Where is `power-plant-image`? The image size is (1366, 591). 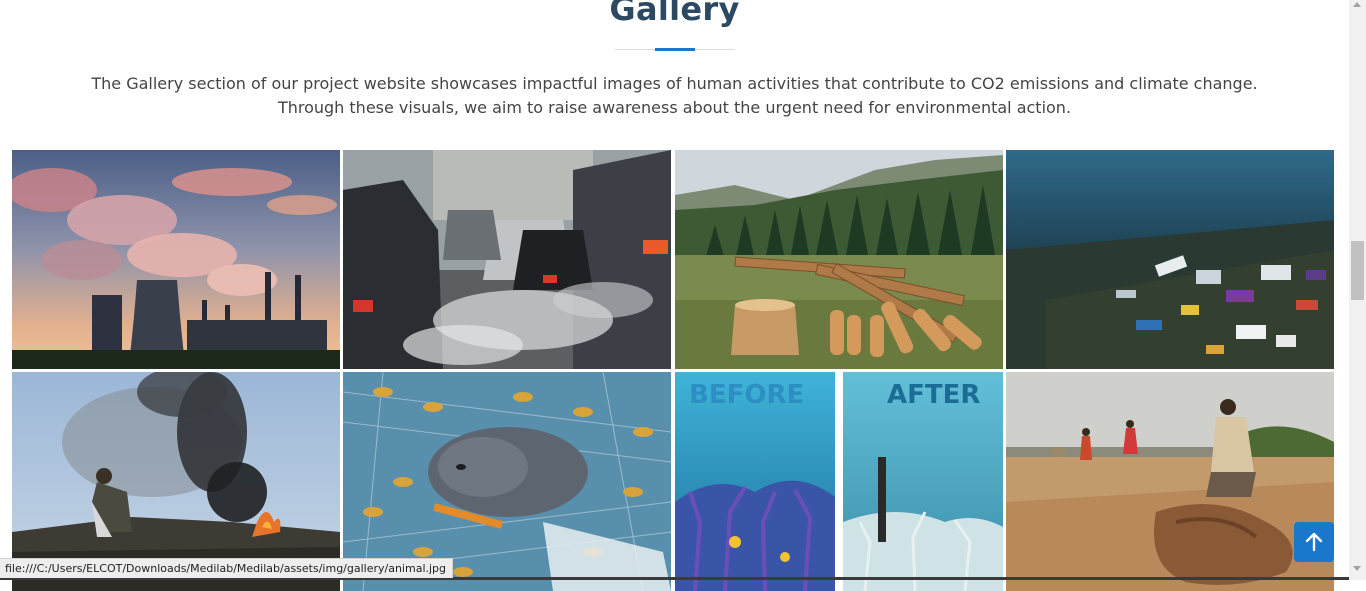
power-plant-image is located at coordinates (176, 259).